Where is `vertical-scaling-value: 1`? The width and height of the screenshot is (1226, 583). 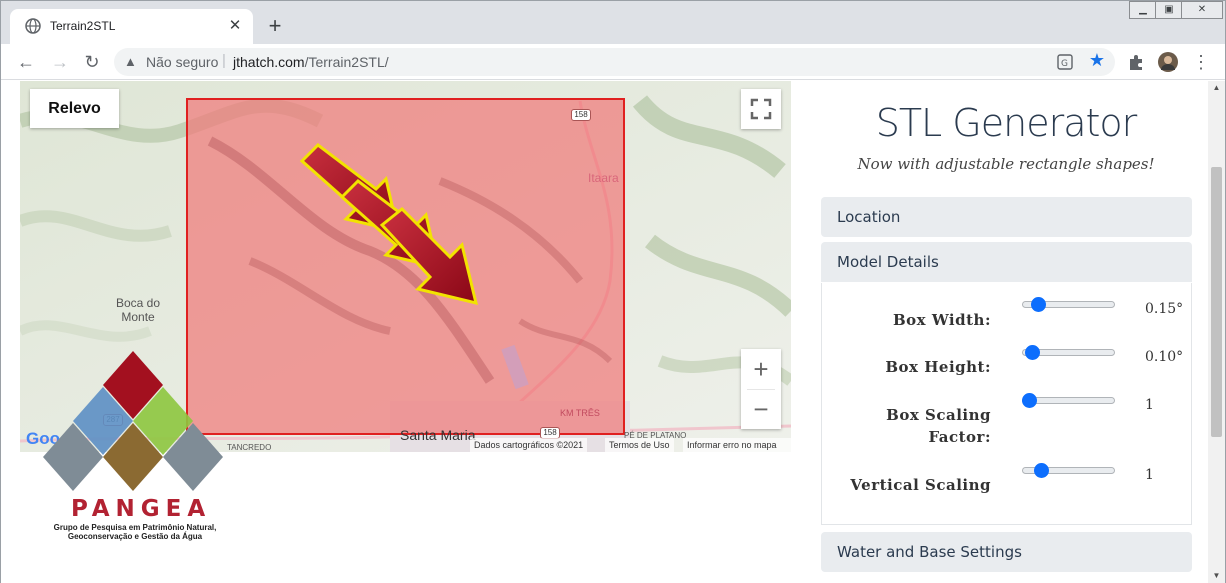
vertical-scaling-value: 1 is located at coordinates (1149, 475).